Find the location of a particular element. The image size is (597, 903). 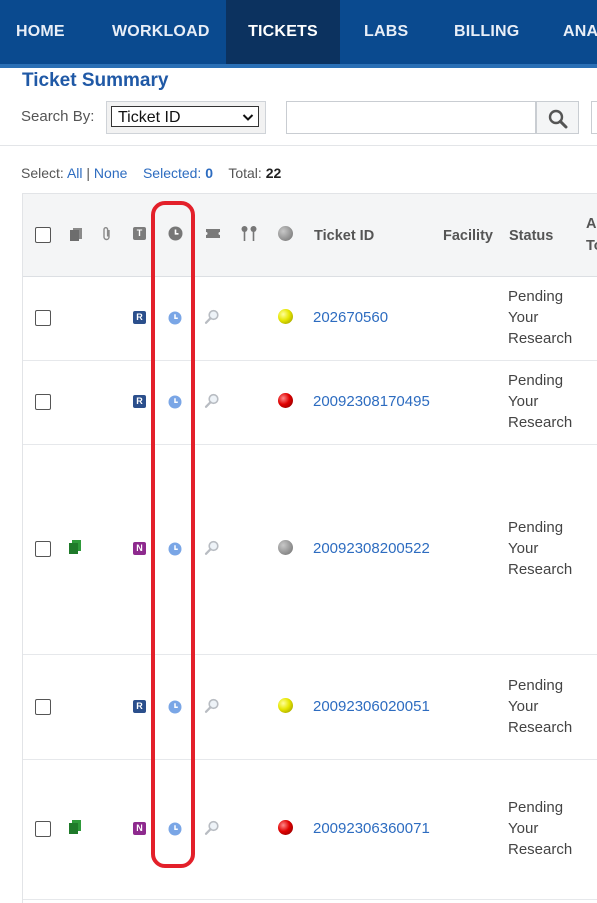

column-header-facility: Facility is located at coordinates (468, 236).